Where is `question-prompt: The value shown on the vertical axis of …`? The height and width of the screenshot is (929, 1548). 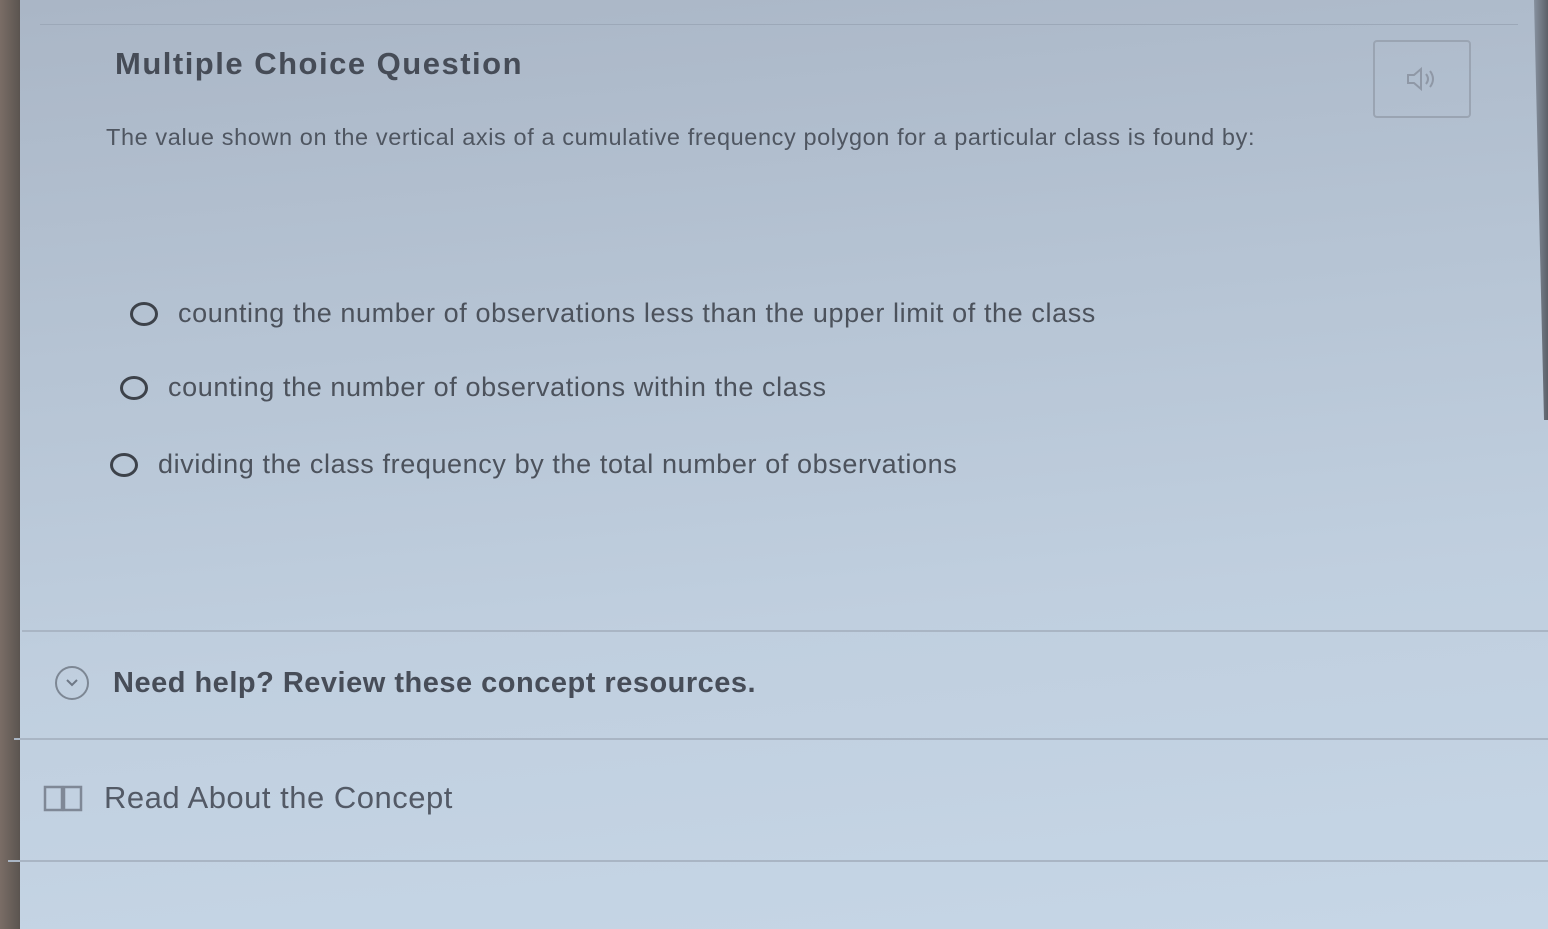 question-prompt: The value shown on the vertical axis of … is located at coordinates (681, 137).